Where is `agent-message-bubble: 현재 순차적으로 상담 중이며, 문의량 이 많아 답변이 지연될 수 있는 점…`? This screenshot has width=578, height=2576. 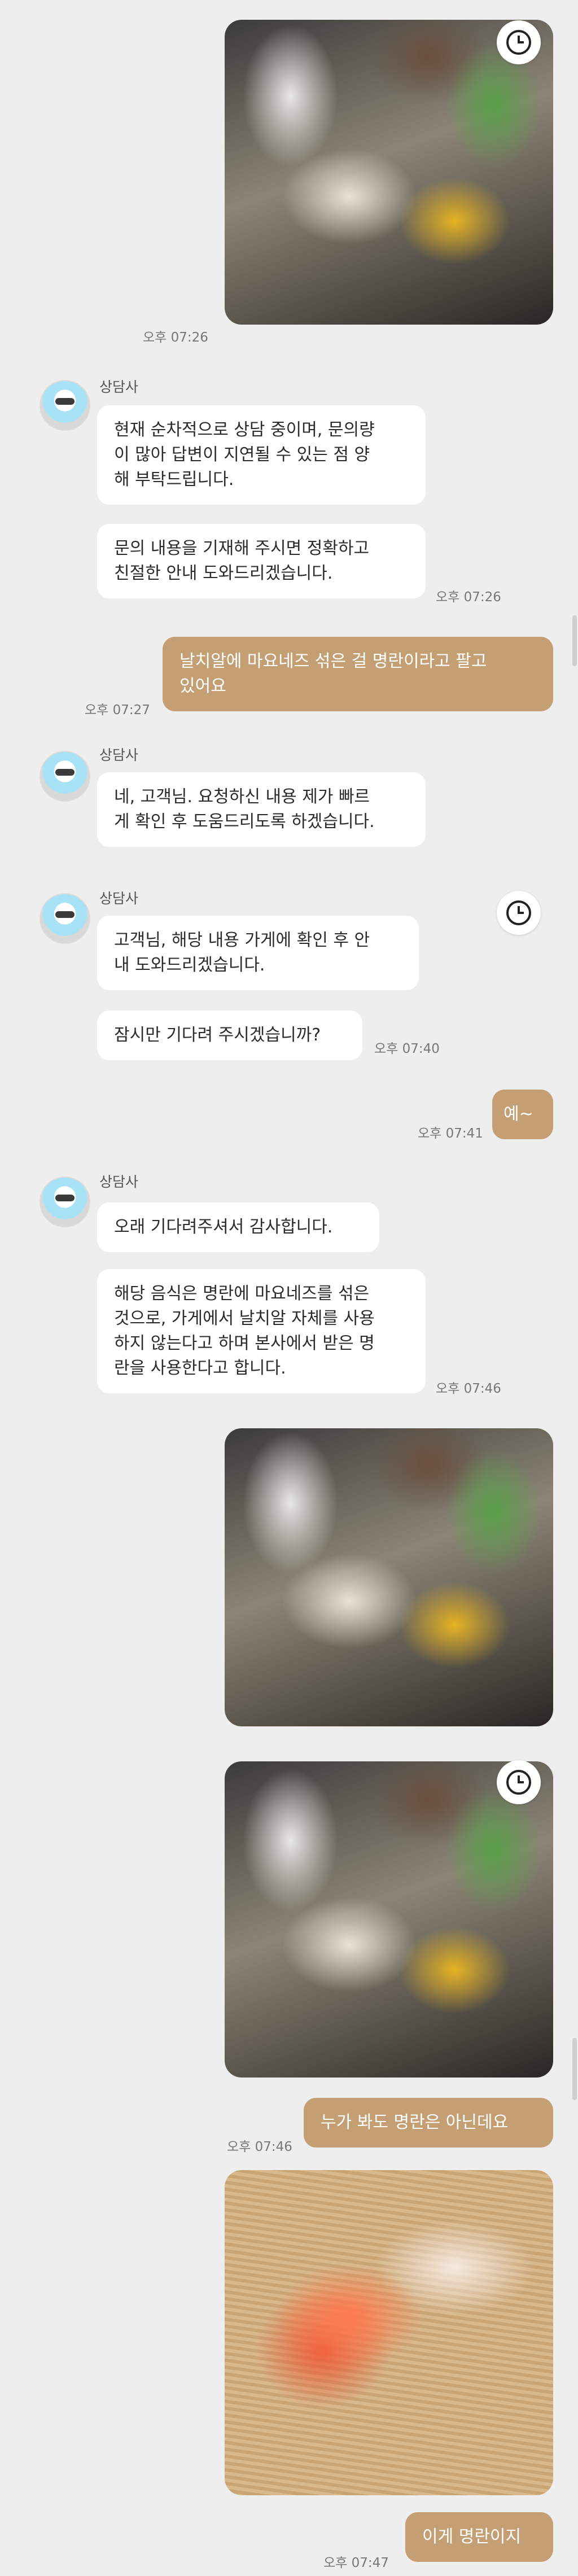
agent-message-bubble: 현재 순차적으로 상담 중이며, 문의량 이 많아 답변이 지연될 수 있는 점… is located at coordinates (261, 455).